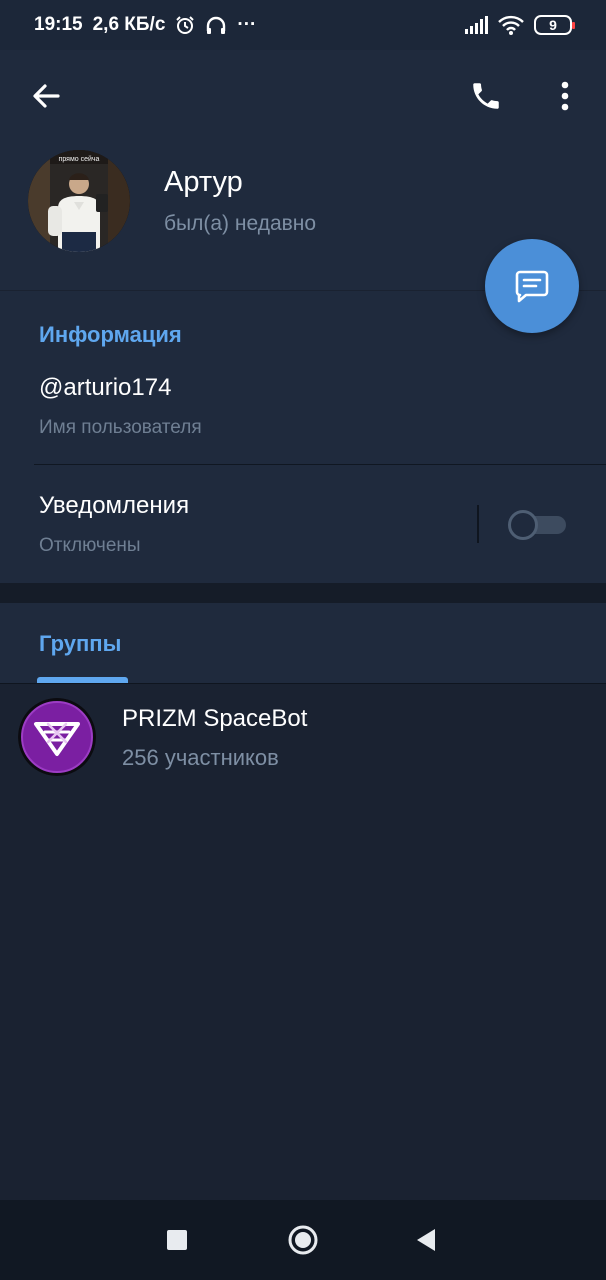  I want to click on system-nav-bar, so click(303, 1240).